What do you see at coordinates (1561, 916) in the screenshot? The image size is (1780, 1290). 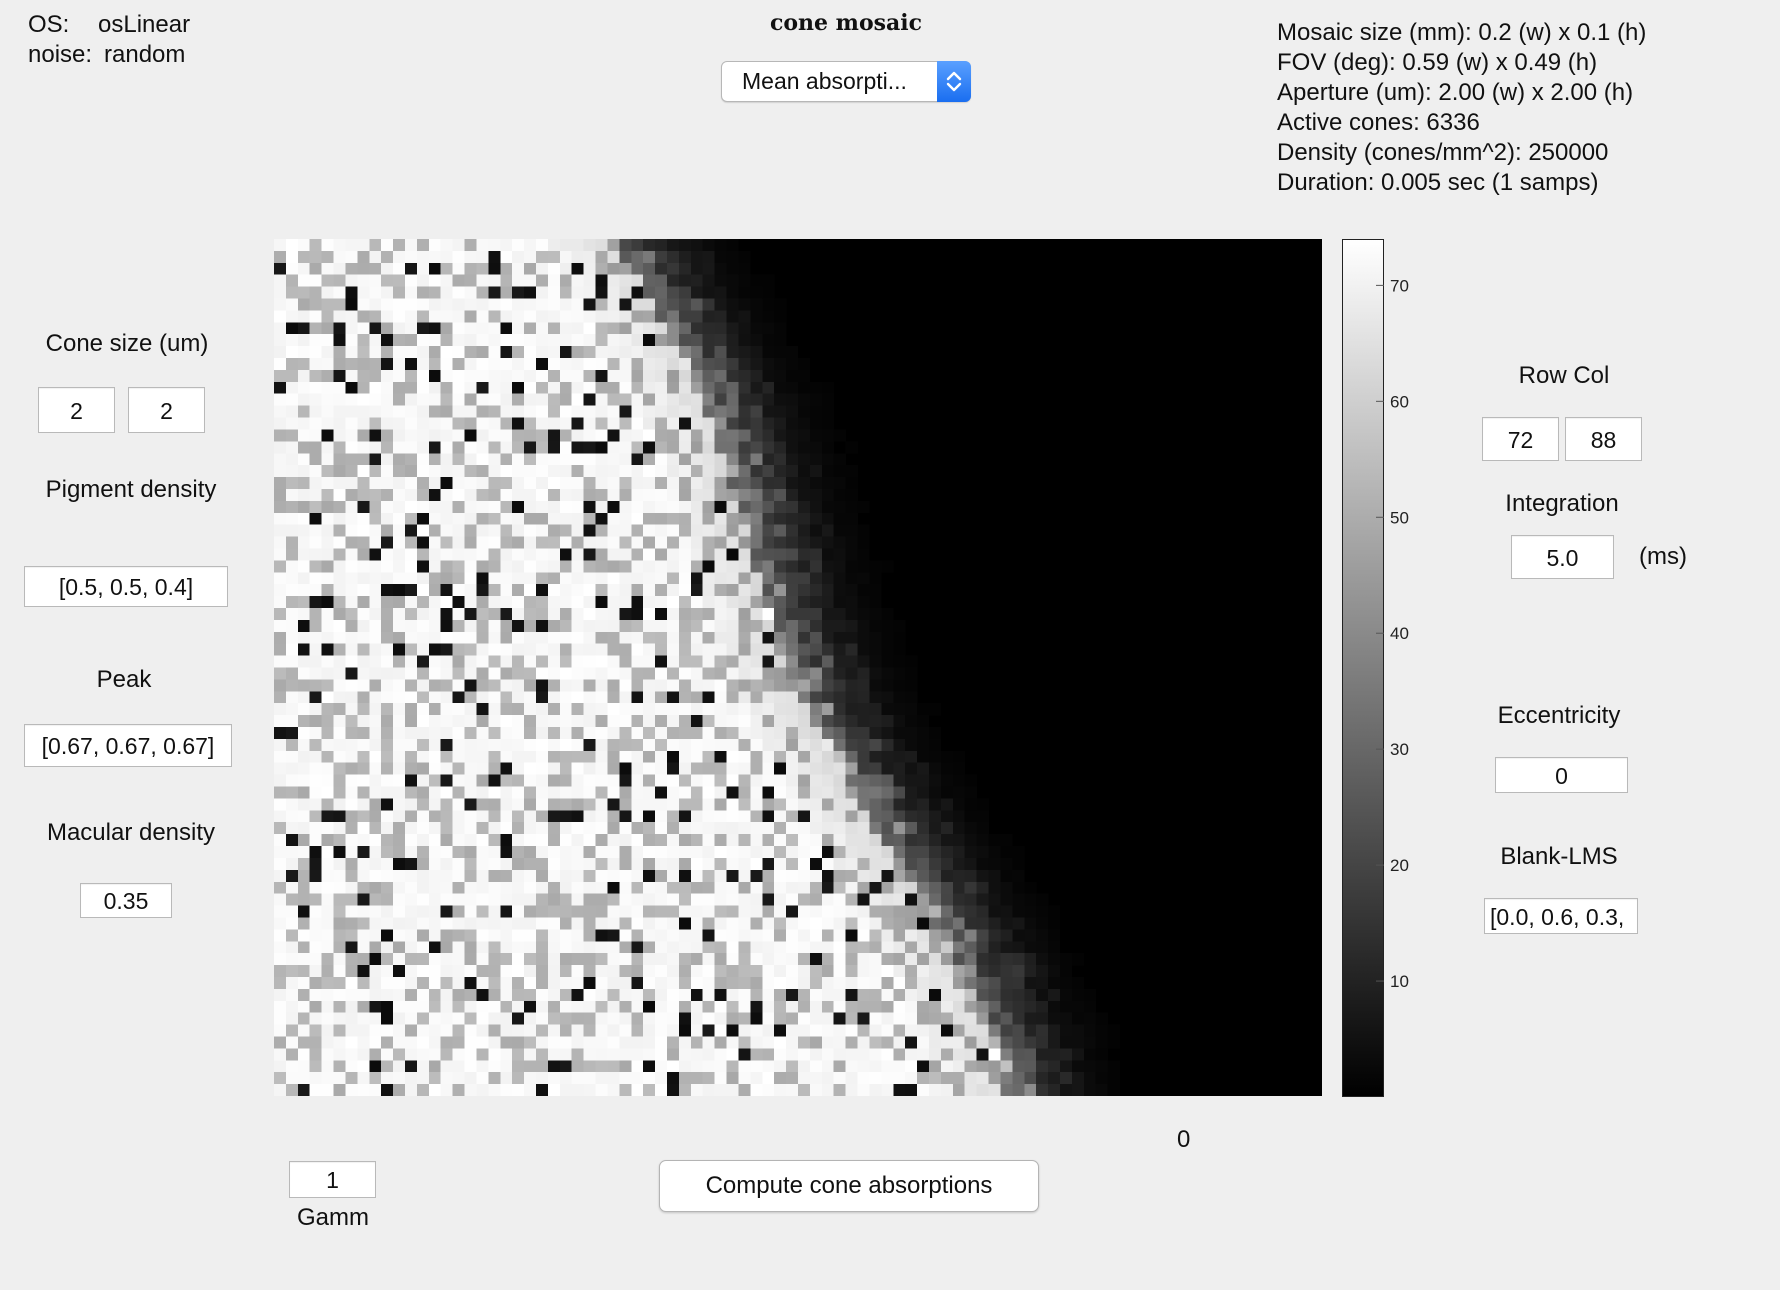 I see `blank-lms-field: [0.0, 0.6, 0.3,` at bounding box center [1561, 916].